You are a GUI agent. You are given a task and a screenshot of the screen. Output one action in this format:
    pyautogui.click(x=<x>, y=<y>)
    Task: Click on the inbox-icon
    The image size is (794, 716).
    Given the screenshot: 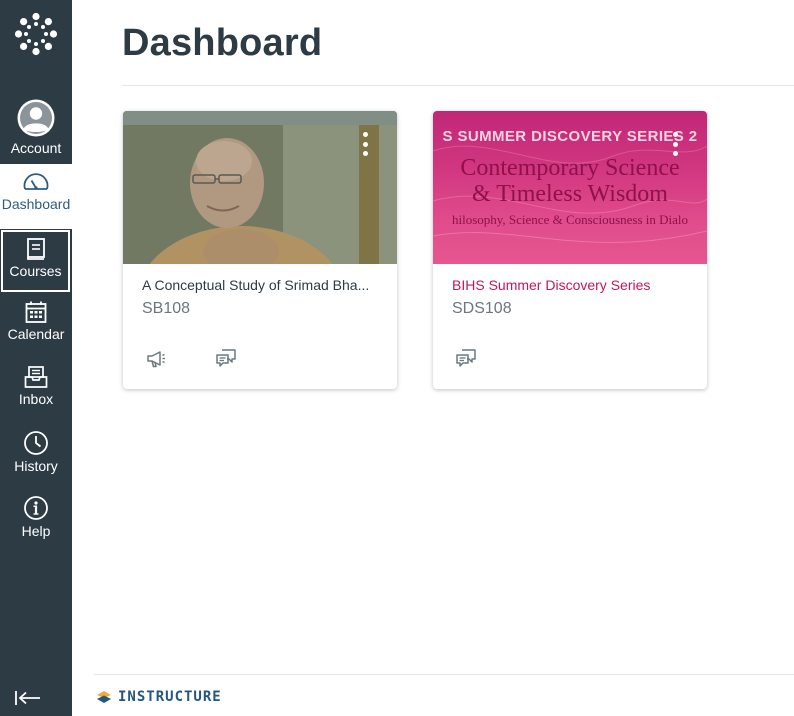 What is the action you would take?
    pyautogui.click(x=36, y=377)
    